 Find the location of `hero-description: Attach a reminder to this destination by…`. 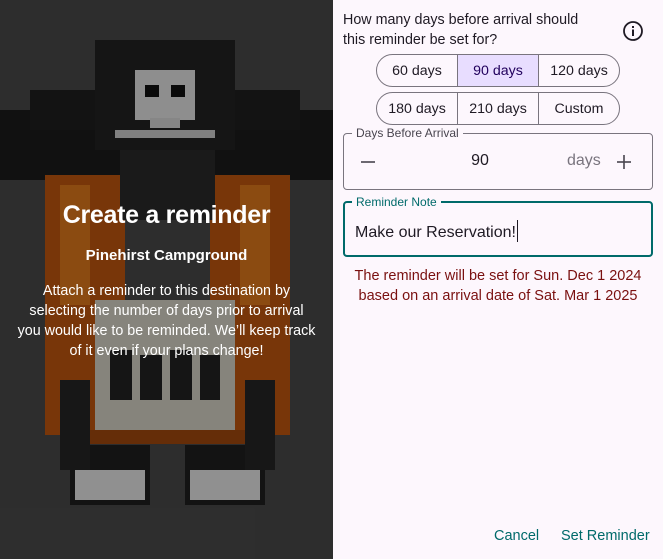

hero-description: Attach a reminder to this destination by… is located at coordinates (166, 321).